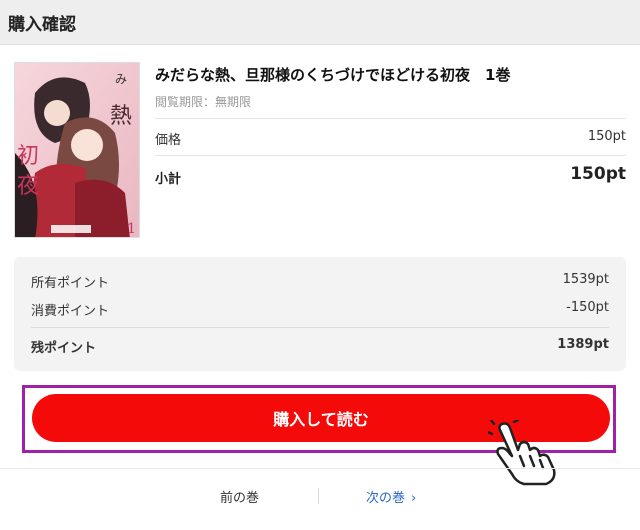  What do you see at coordinates (598, 174) in the screenshot?
I see `subtotal-value: 150pt` at bounding box center [598, 174].